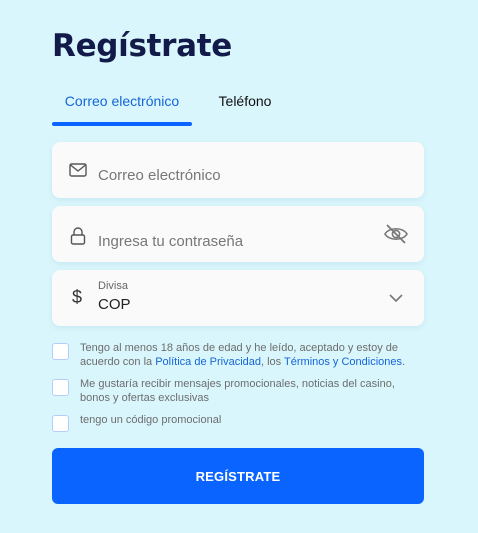 The height and width of the screenshot is (533, 478). I want to click on eye-off-icon, so click(396, 234).